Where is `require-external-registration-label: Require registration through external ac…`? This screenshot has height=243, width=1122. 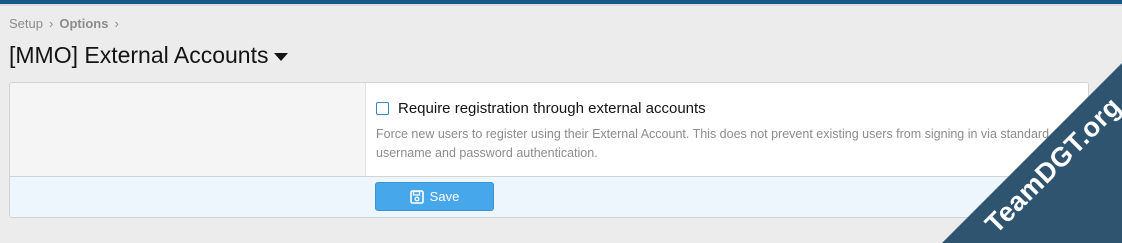
require-external-registration-label: Require registration through external ac… is located at coordinates (552, 108).